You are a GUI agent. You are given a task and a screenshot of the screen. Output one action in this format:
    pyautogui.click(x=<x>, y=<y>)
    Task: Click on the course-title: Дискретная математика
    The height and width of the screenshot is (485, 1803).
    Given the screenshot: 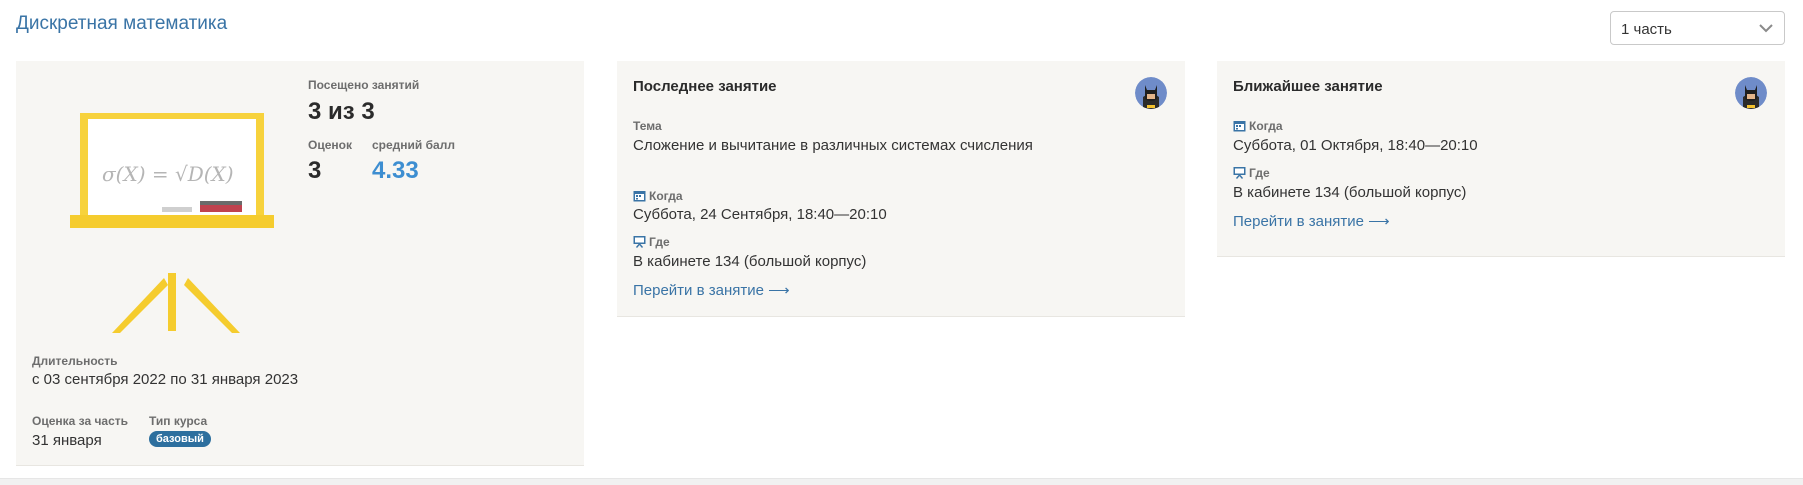 What is the action you would take?
    pyautogui.click(x=122, y=23)
    